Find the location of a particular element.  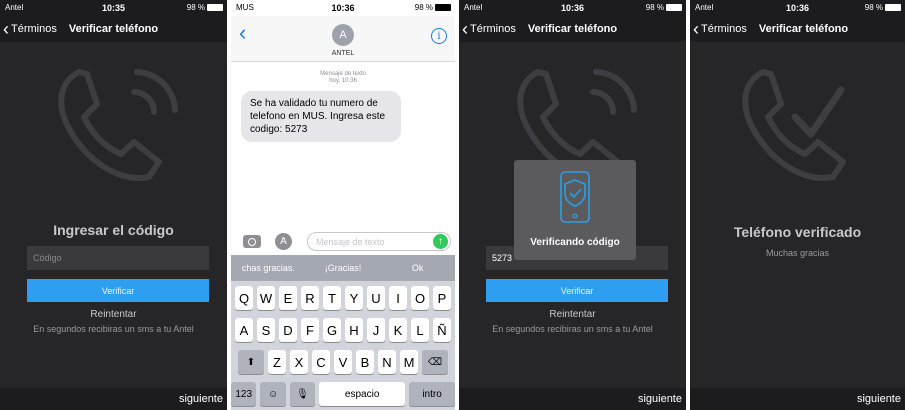

page-heading: Teléfono verificado is located at coordinates (797, 232).